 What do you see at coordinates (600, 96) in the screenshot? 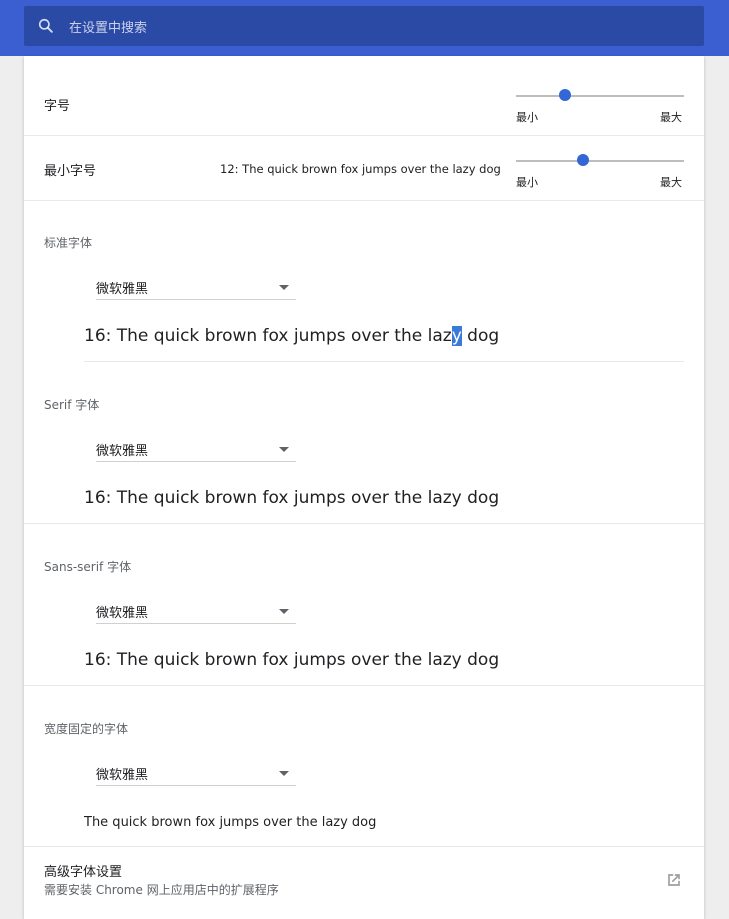
I see `font-size-slider-track` at bounding box center [600, 96].